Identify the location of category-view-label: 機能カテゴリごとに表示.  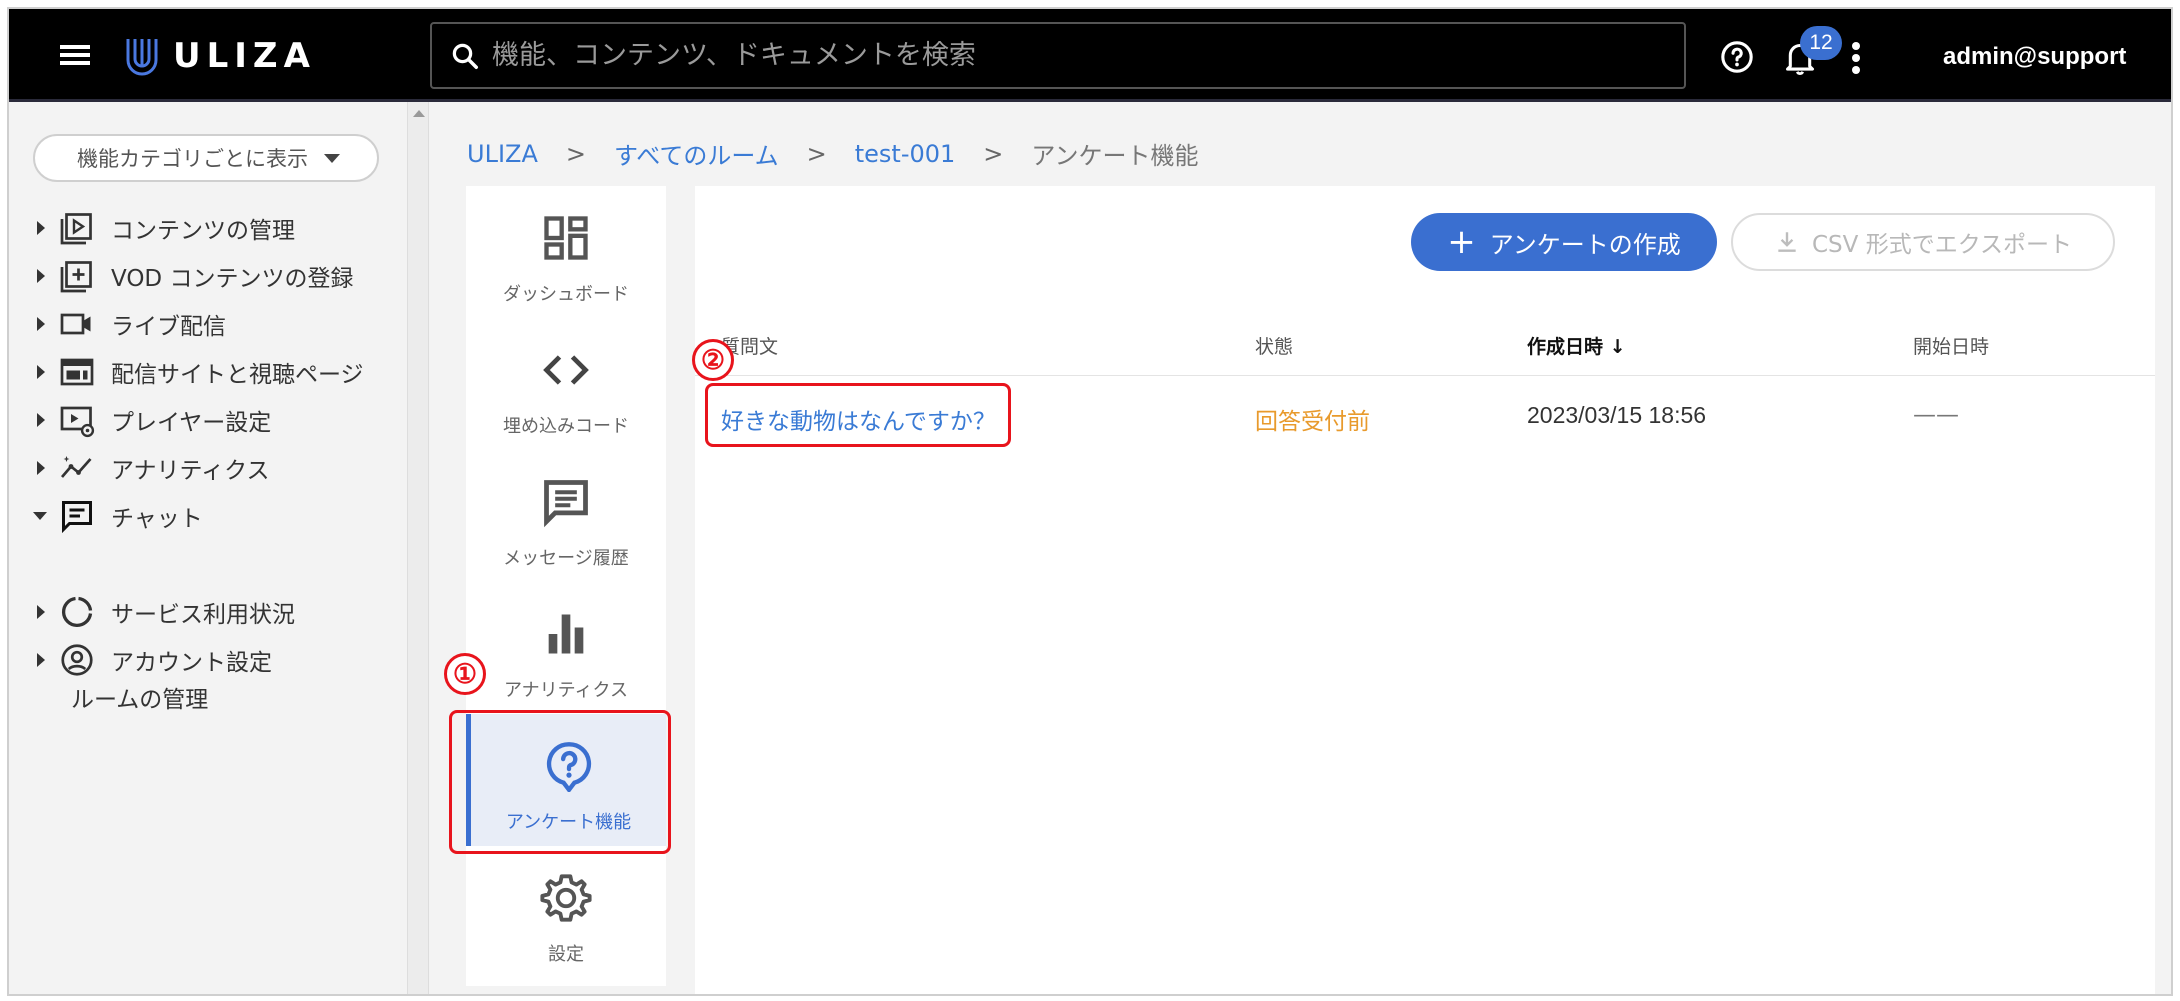
(192, 159).